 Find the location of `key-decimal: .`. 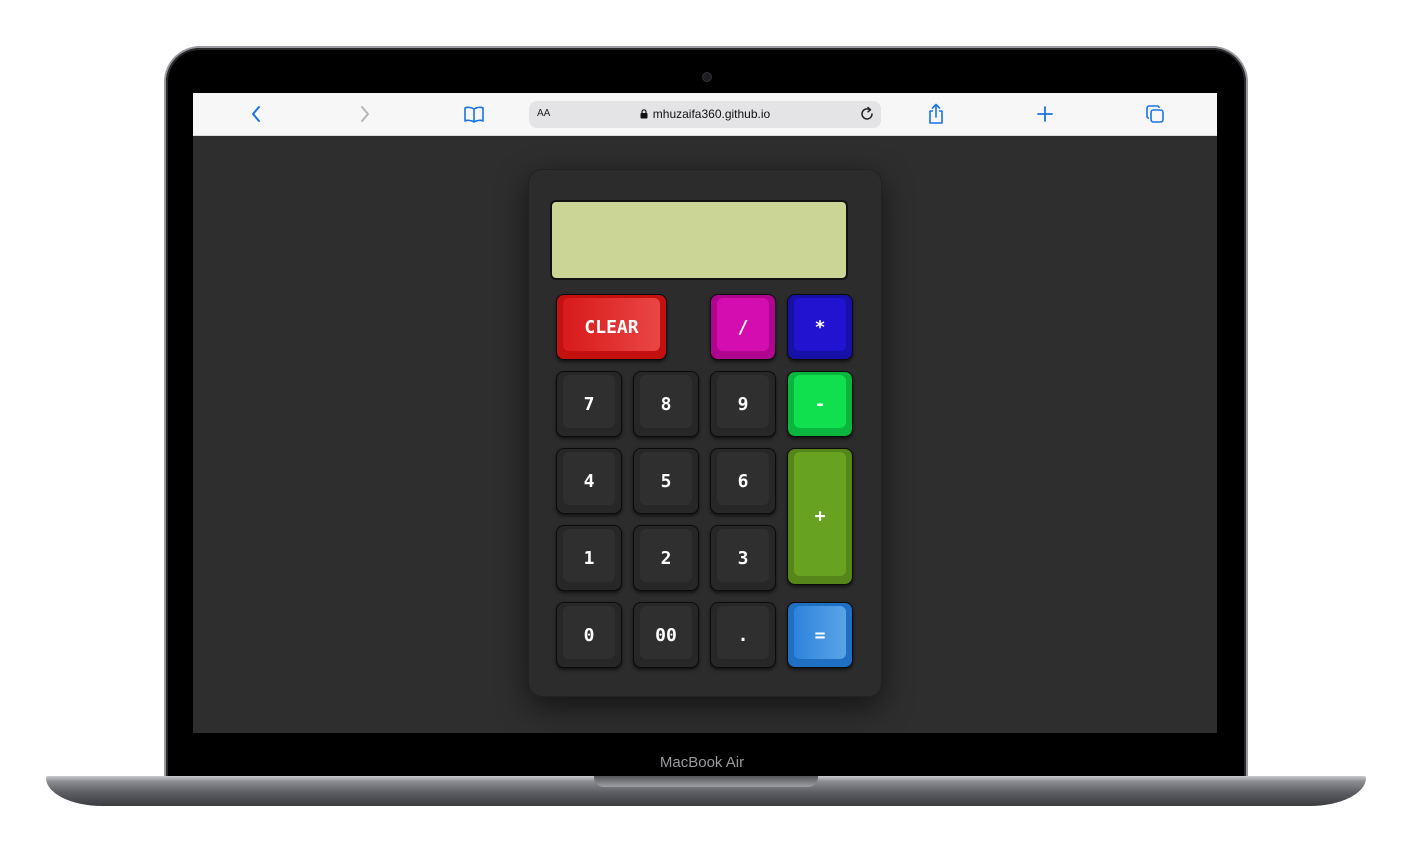

key-decimal: . is located at coordinates (743, 635).